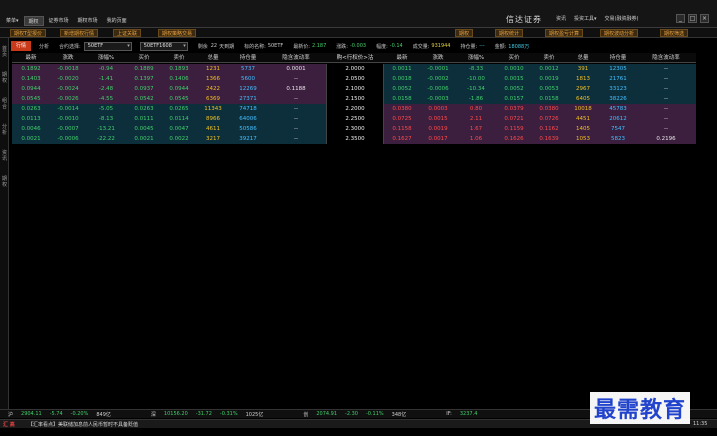 Image resolution: width=717 pixels, height=436 pixels. I want to click on put-cell-change: 0.0019, so click(438, 129).